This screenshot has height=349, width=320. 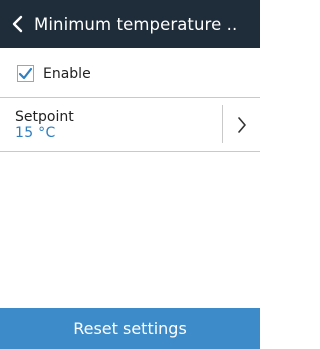 I want to click on header-bar: Minimum temperature .., so click(x=130, y=24).